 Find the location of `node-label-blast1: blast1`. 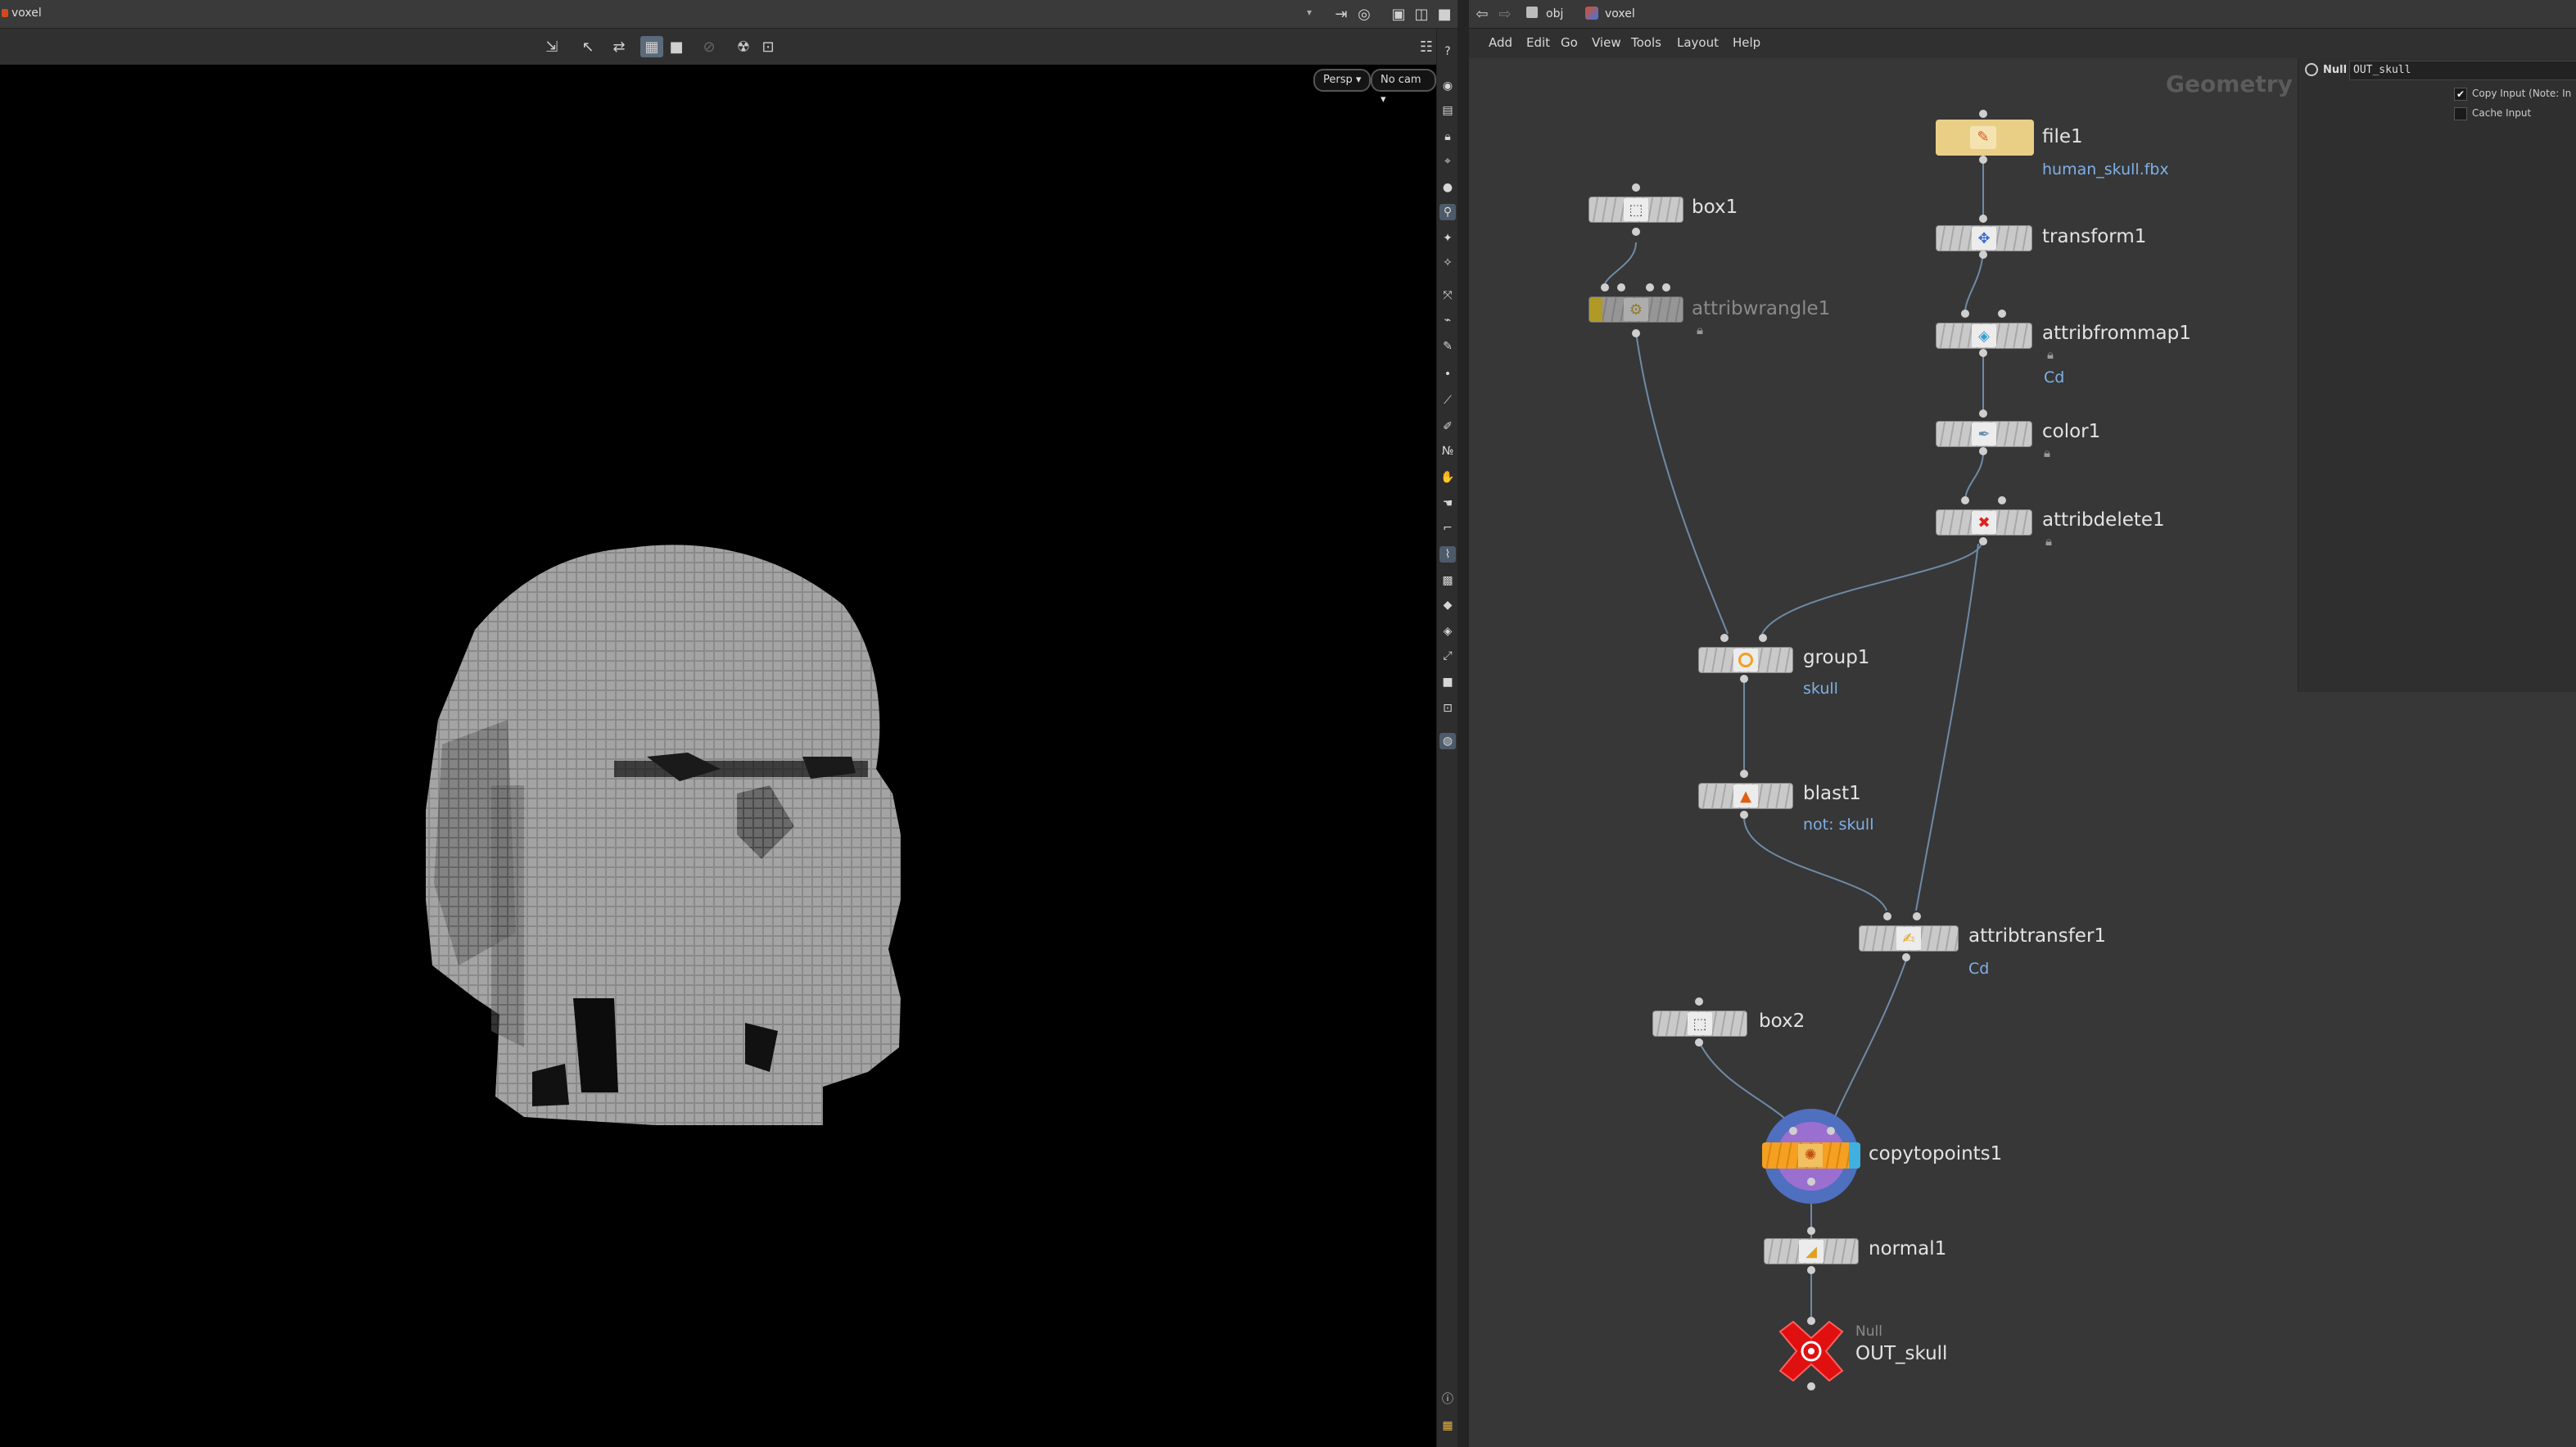

node-label-blast1: blast1 is located at coordinates (1832, 793).